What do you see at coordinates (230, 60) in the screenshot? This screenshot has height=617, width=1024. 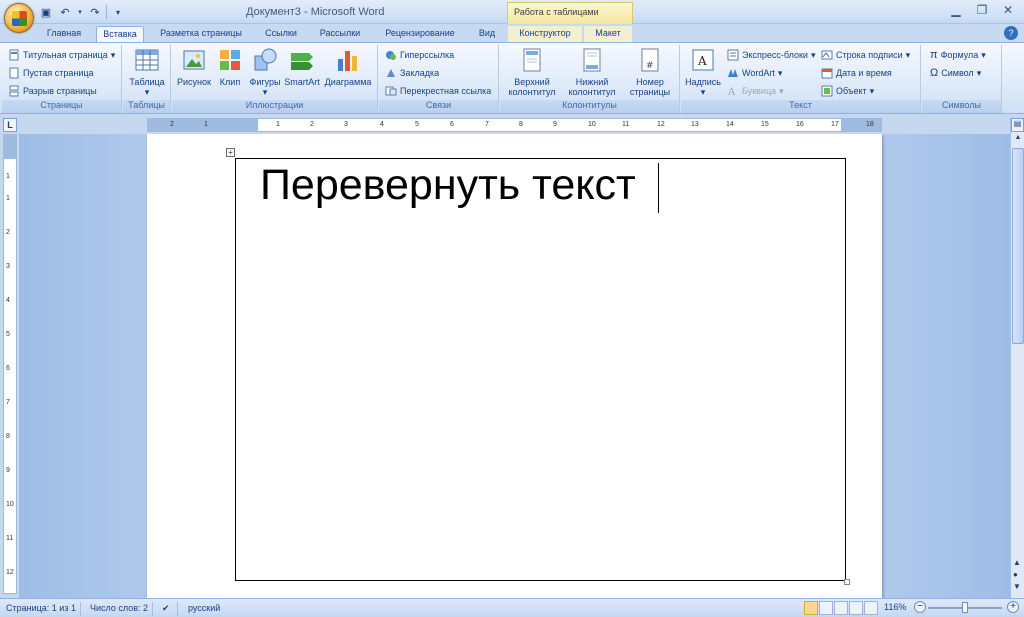 I see `clipart-icon` at bounding box center [230, 60].